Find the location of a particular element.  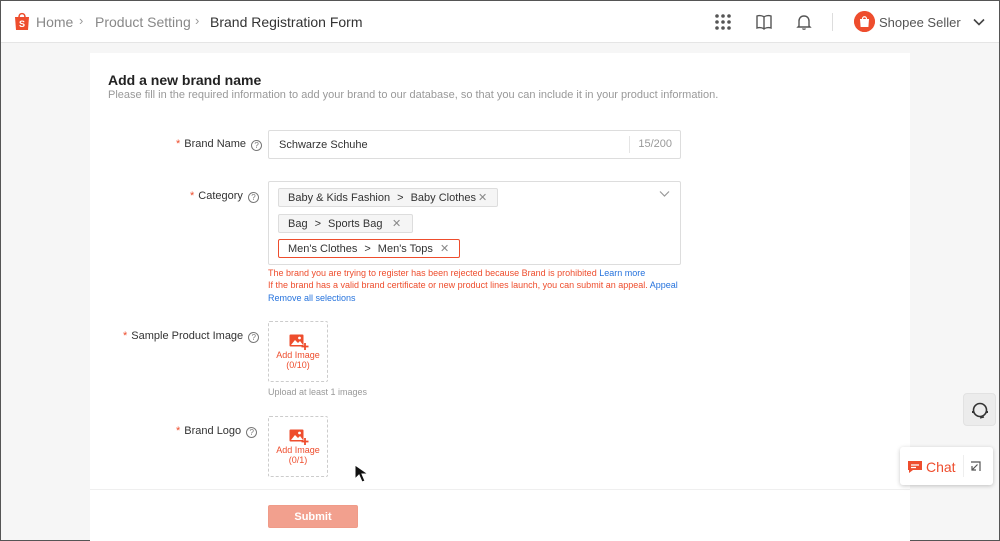

breadcrumb-product-setting: Product Setting is located at coordinates (143, 22).